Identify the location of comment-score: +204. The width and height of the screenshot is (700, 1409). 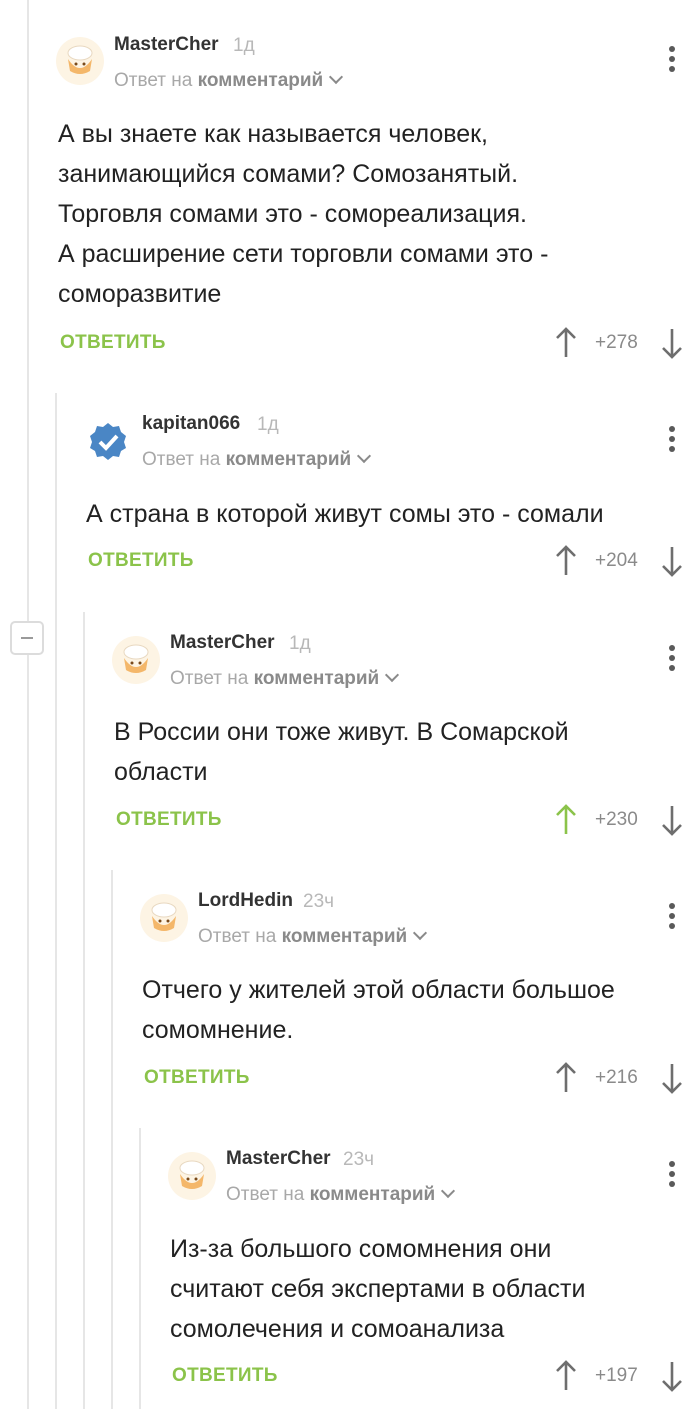
(616, 560).